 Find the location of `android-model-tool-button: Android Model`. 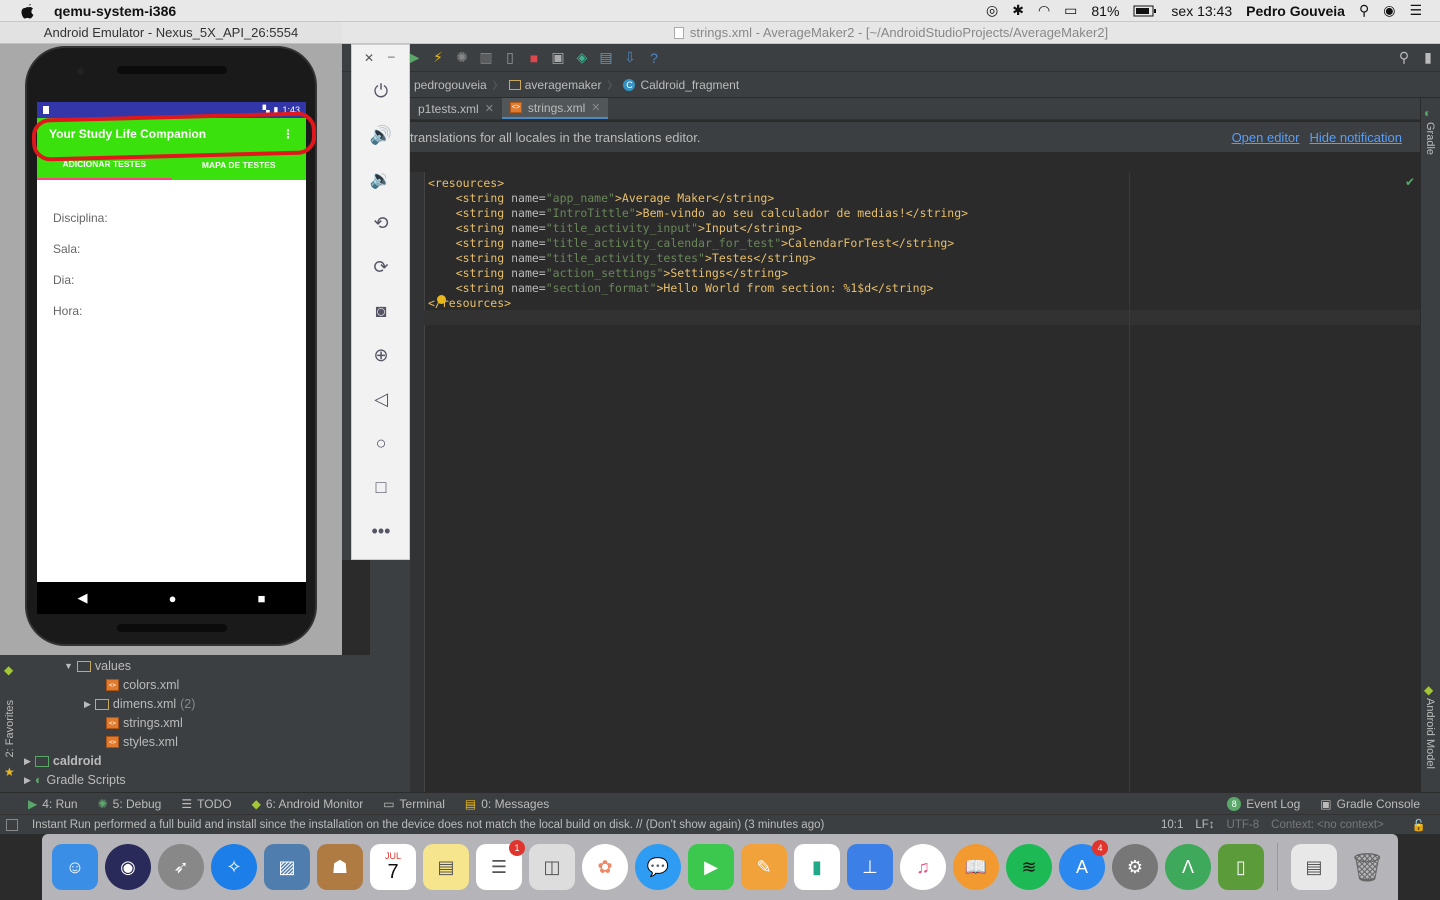

android-model-tool-button: Android Model is located at coordinates (1430, 733).